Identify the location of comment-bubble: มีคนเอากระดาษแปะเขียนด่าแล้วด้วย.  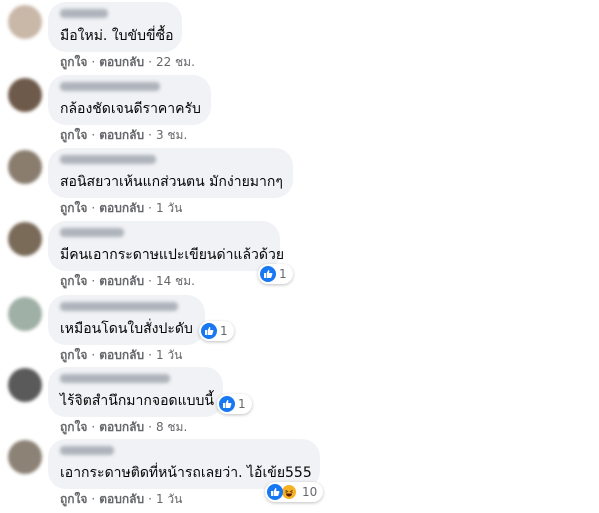
(166, 246).